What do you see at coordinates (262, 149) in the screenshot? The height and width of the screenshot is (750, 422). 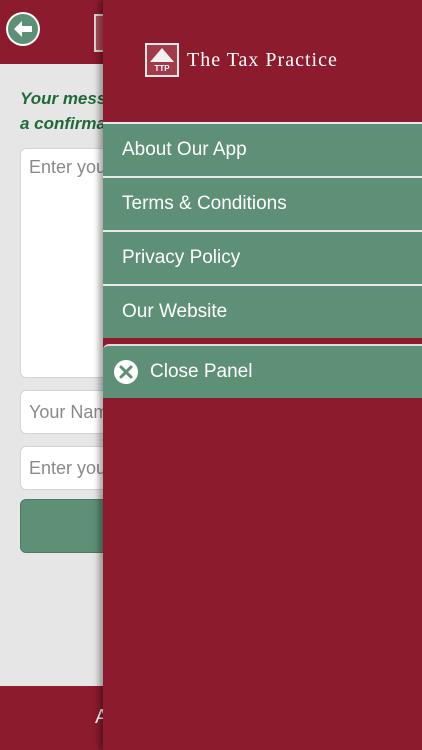 I see `menu-item-about: About Our App` at bounding box center [262, 149].